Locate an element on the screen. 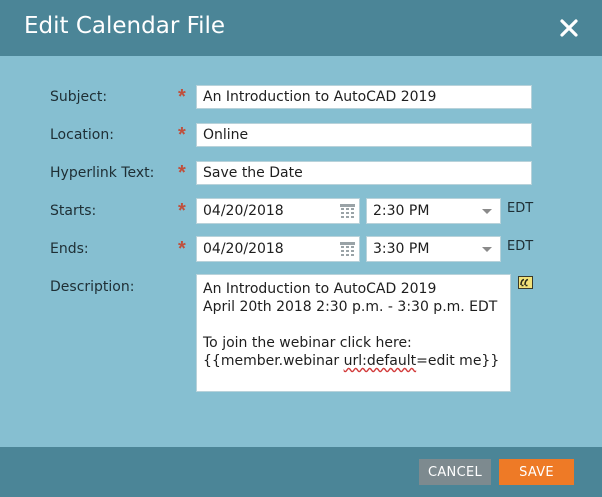 Image resolution: width=602 pixels, height=497 pixels. dialog-footer: CANCEL SAVE is located at coordinates (301, 472).